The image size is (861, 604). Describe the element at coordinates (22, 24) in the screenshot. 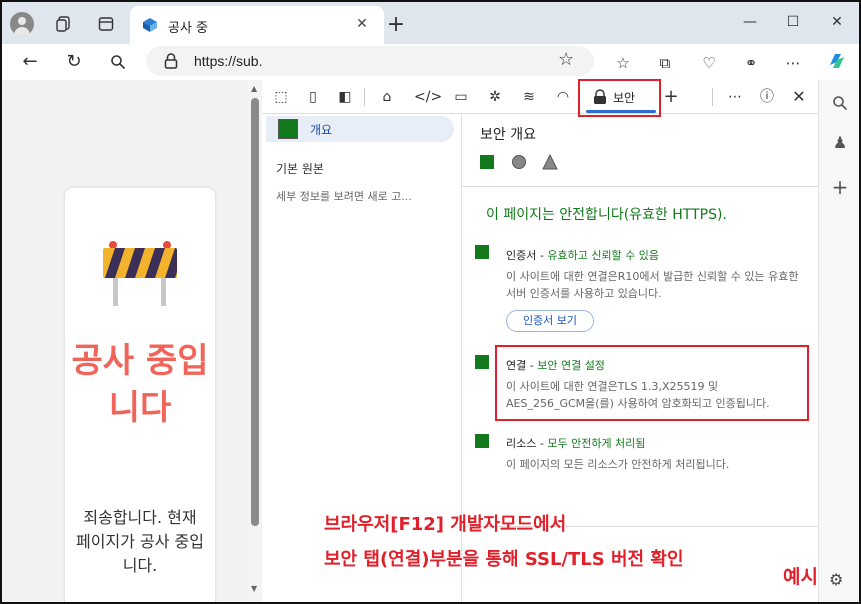

I see `profile-avatar` at that location.